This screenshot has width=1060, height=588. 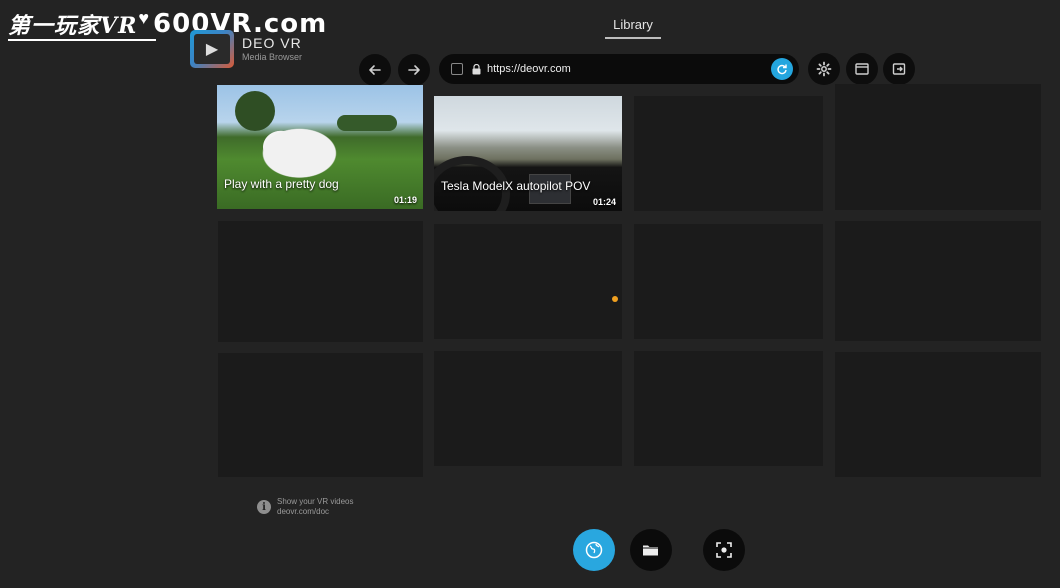 I want to click on video-thumbnail: Tesla ModelX autopilot POV 01:24, so click(x=528, y=153).